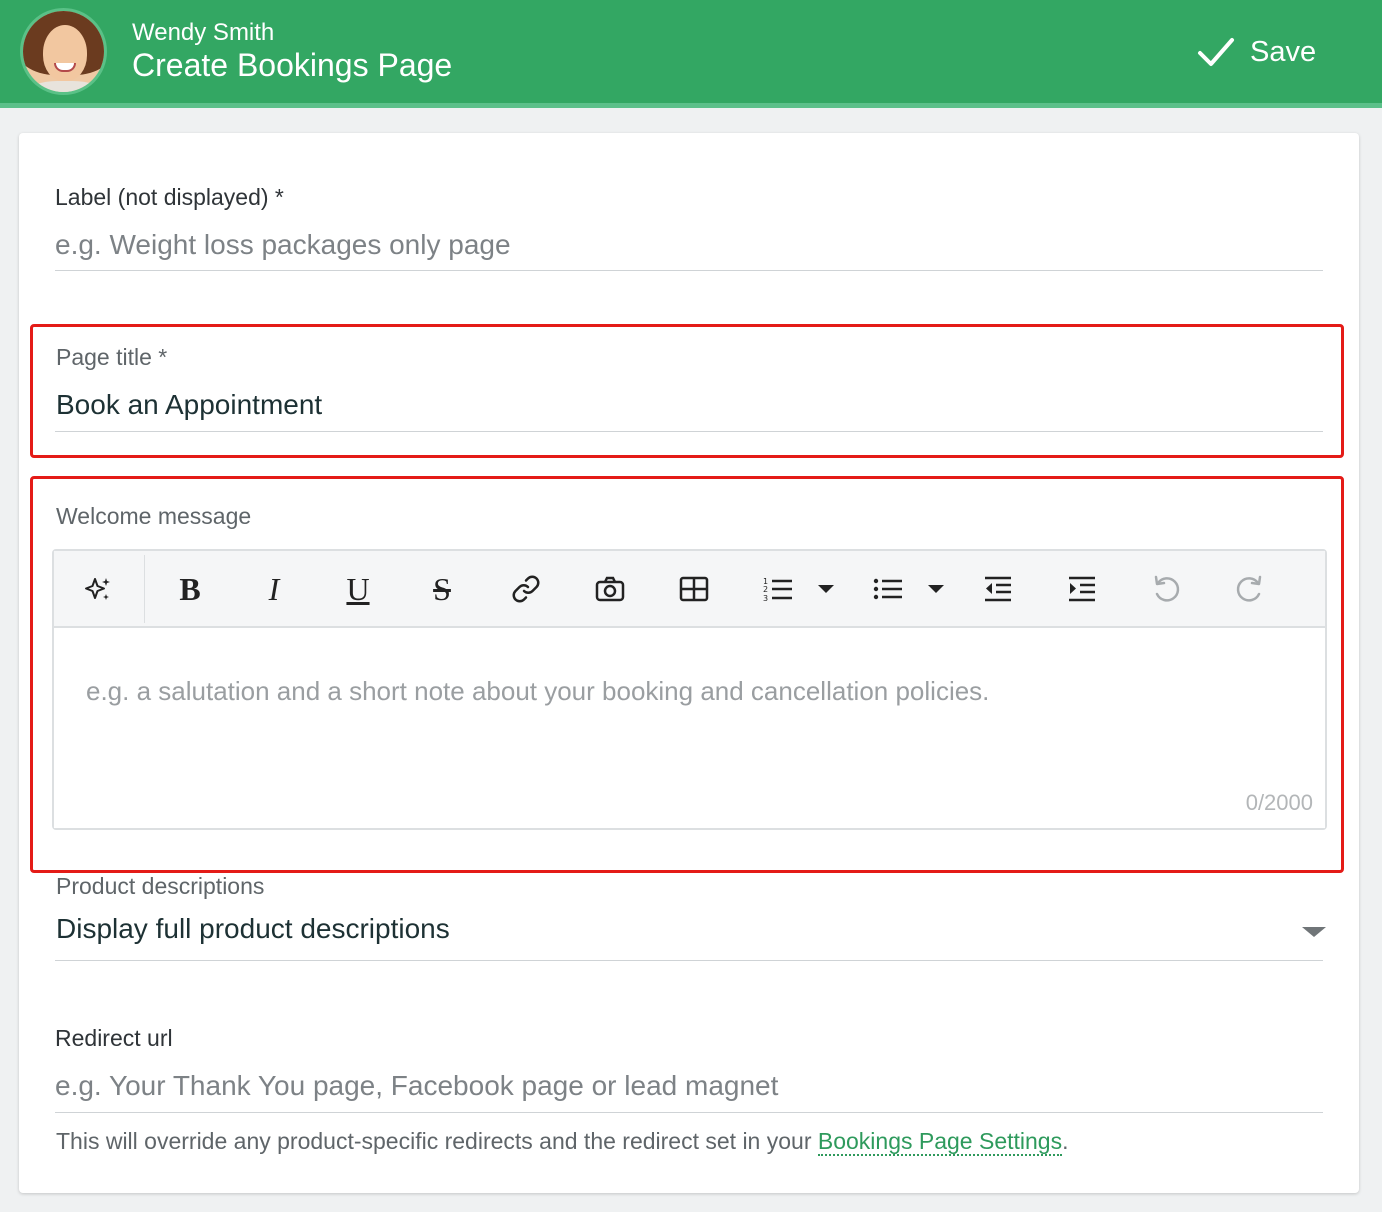 The height and width of the screenshot is (1212, 1382). I want to click on bulleted-list-dropdown-icon, so click(936, 589).